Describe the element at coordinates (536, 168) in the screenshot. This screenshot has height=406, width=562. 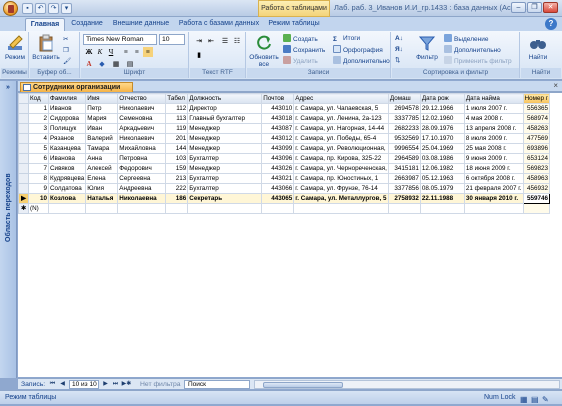
I see `table-cell: 569823` at that location.